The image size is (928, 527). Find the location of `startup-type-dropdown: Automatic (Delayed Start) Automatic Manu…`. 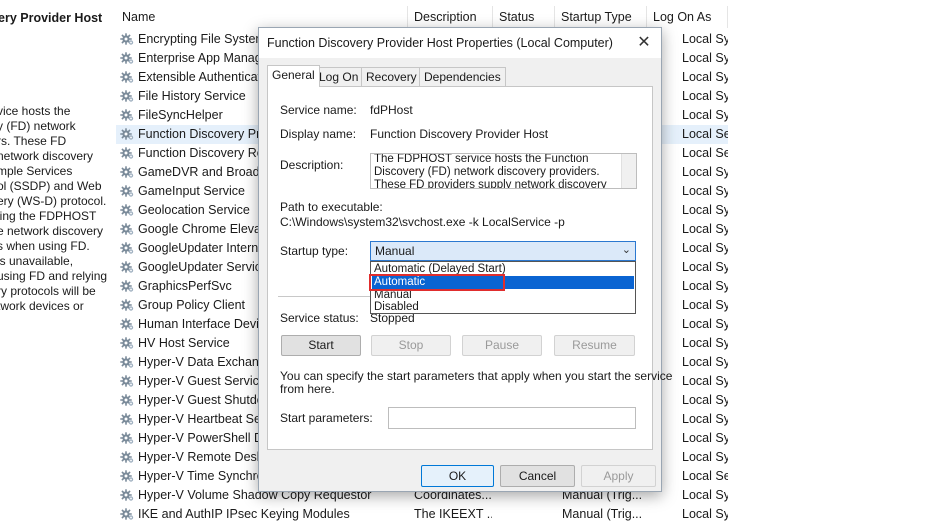

startup-type-dropdown: Automatic (Delayed Start) Automatic Manu… is located at coordinates (503, 287).